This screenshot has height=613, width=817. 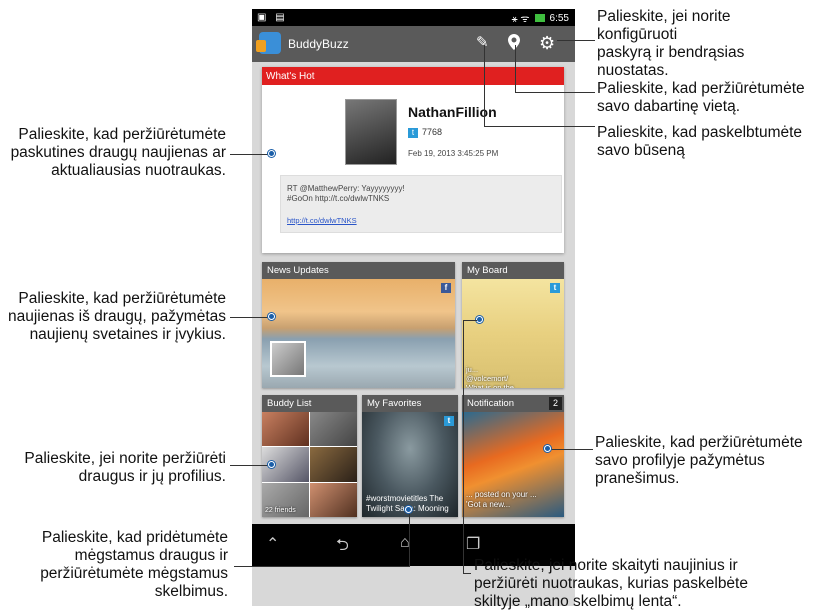 I want to click on settings-gear-icon: ⚙, so click(x=547, y=43).